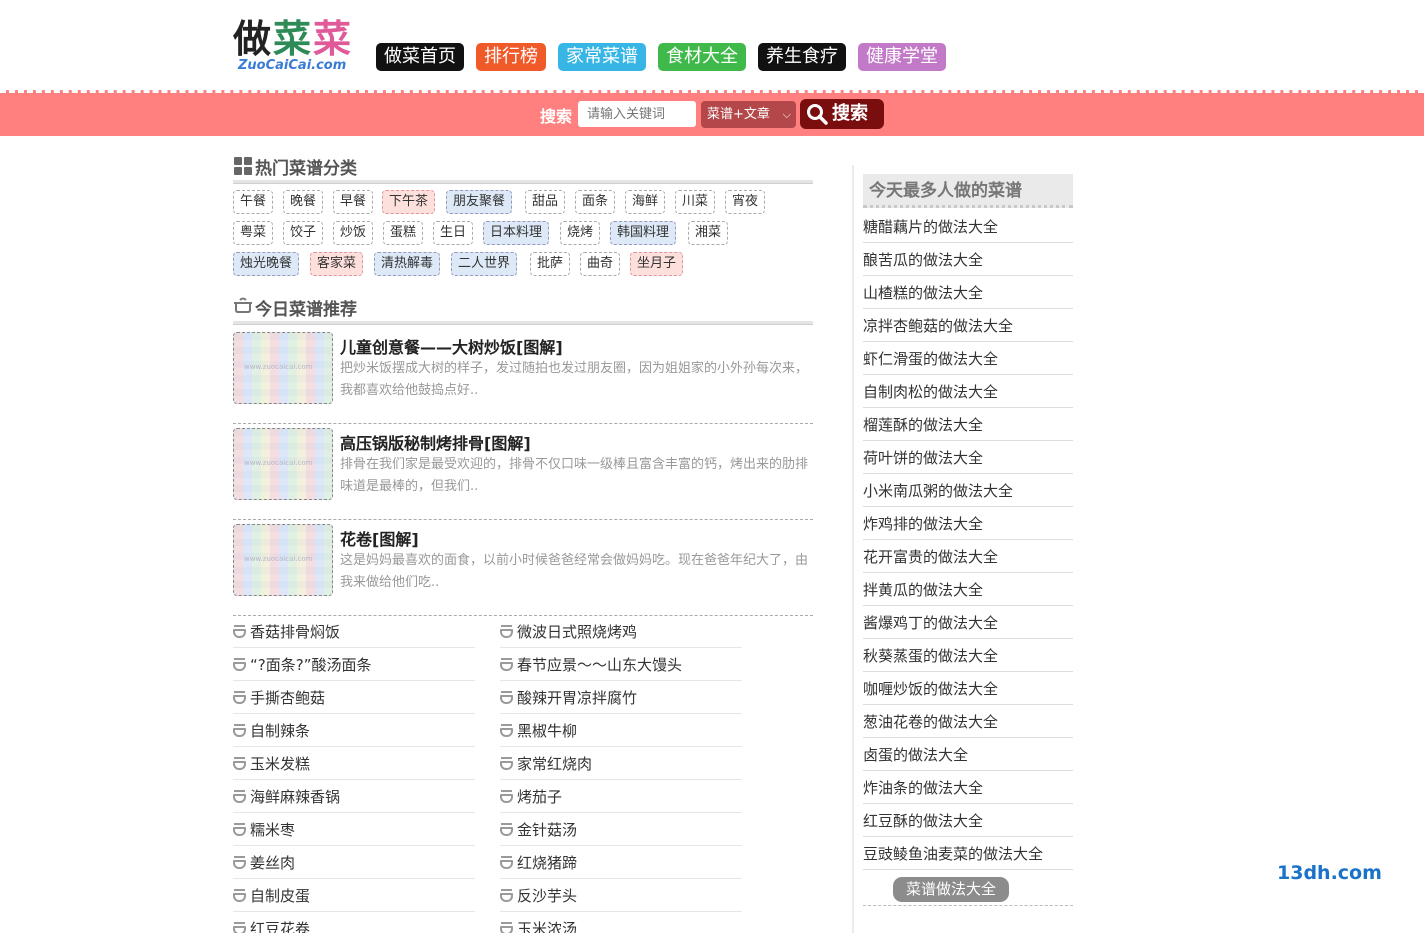 This screenshot has width=1424, height=933. Describe the element at coordinates (643, 233) in the screenshot. I see `category-tag: 韩国料理` at that location.